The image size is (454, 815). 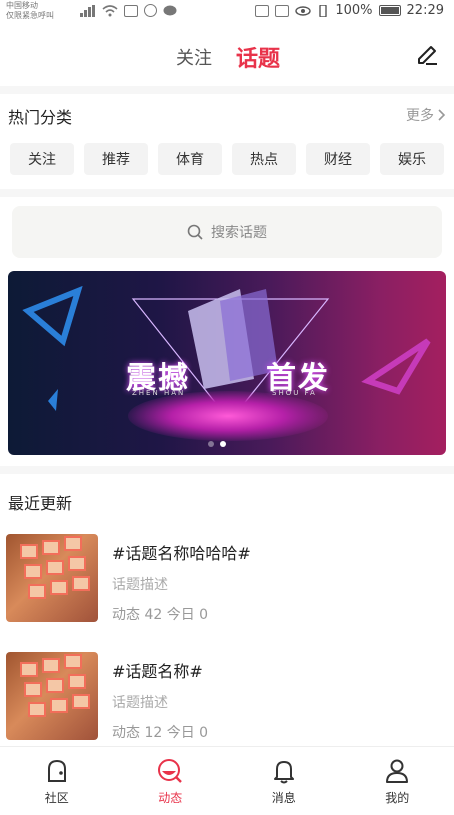 I want to click on user-icon, so click(x=397, y=771).